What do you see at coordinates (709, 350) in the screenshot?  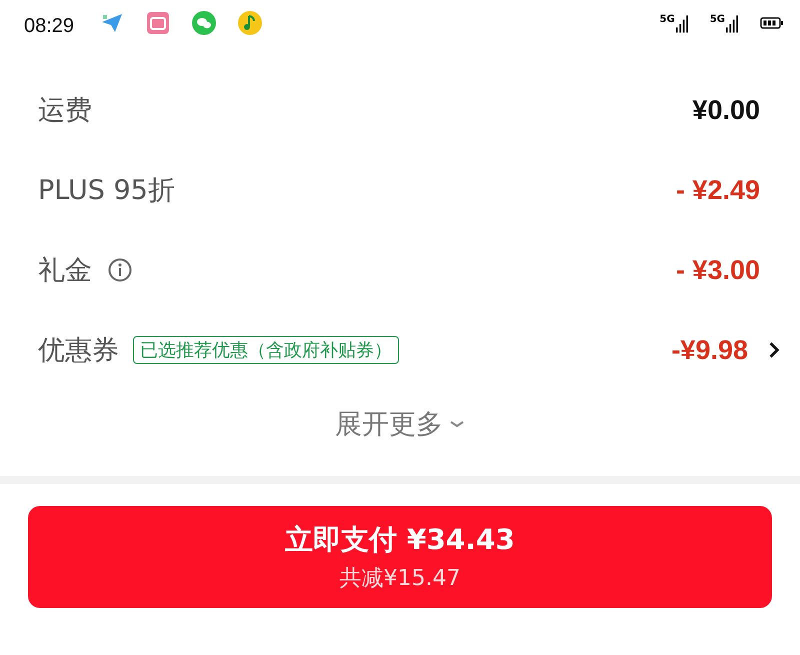 I see `amount: -¥9.98` at bounding box center [709, 350].